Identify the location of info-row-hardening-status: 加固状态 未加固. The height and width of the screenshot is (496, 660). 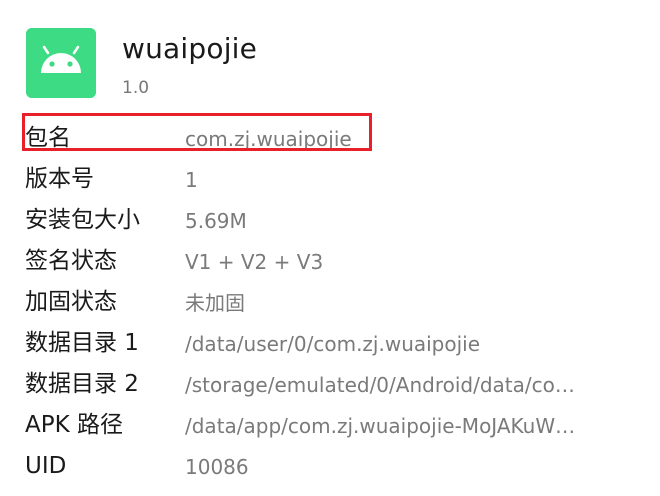
(330, 303).